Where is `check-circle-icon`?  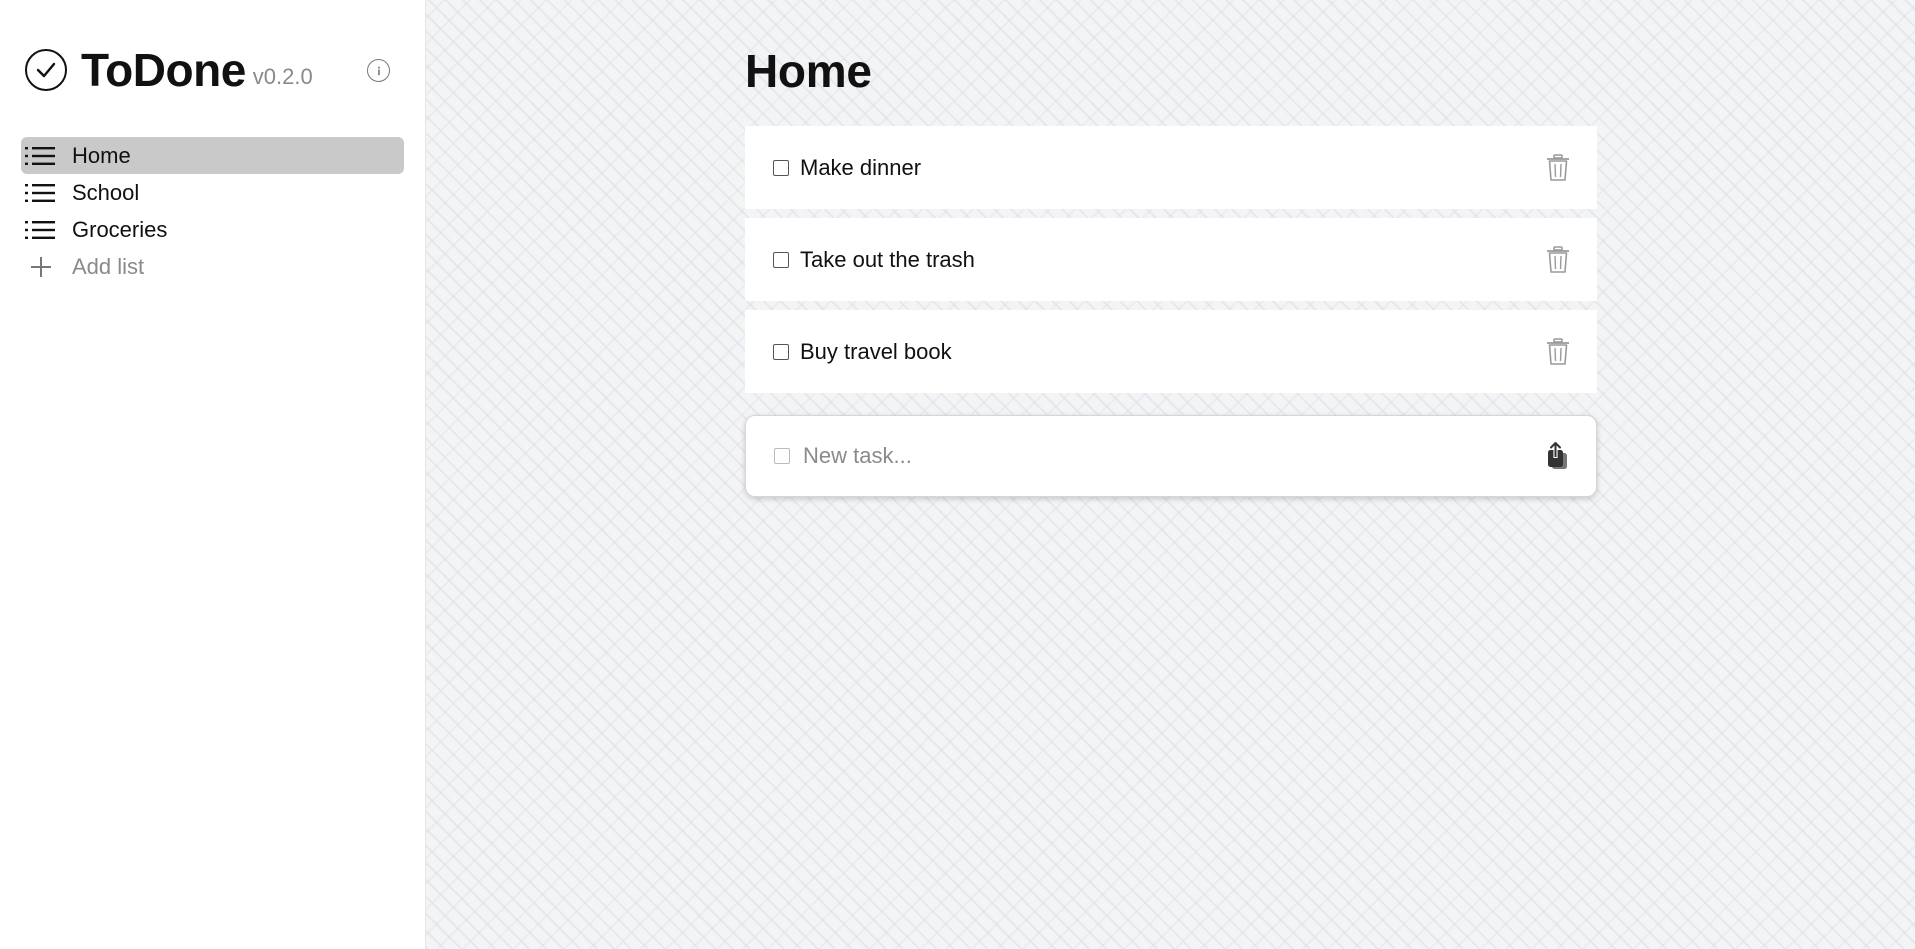 check-circle-icon is located at coordinates (46, 70).